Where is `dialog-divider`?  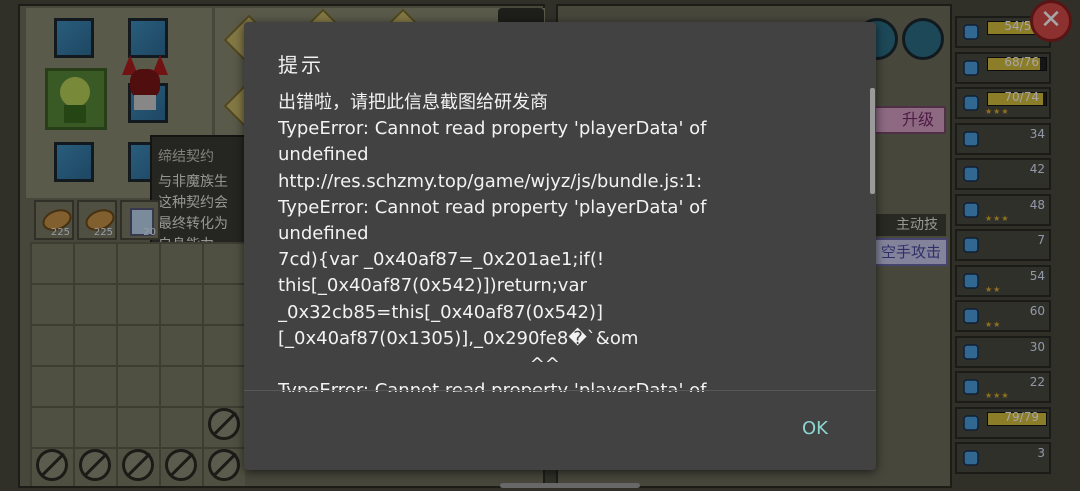 dialog-divider is located at coordinates (560, 390).